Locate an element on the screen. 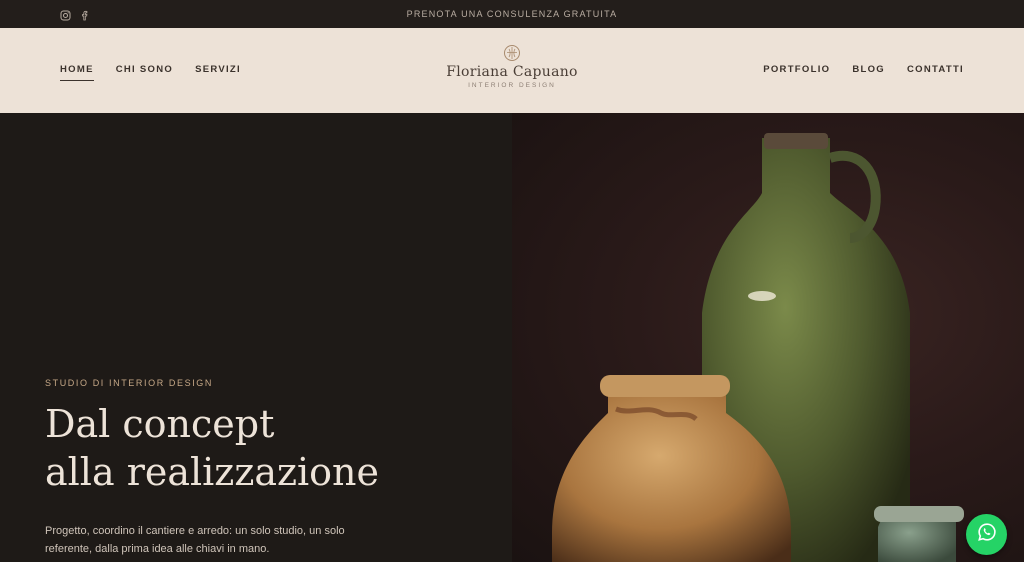 This screenshot has width=1024, height=562. logo-mark-icon is located at coordinates (512, 53).